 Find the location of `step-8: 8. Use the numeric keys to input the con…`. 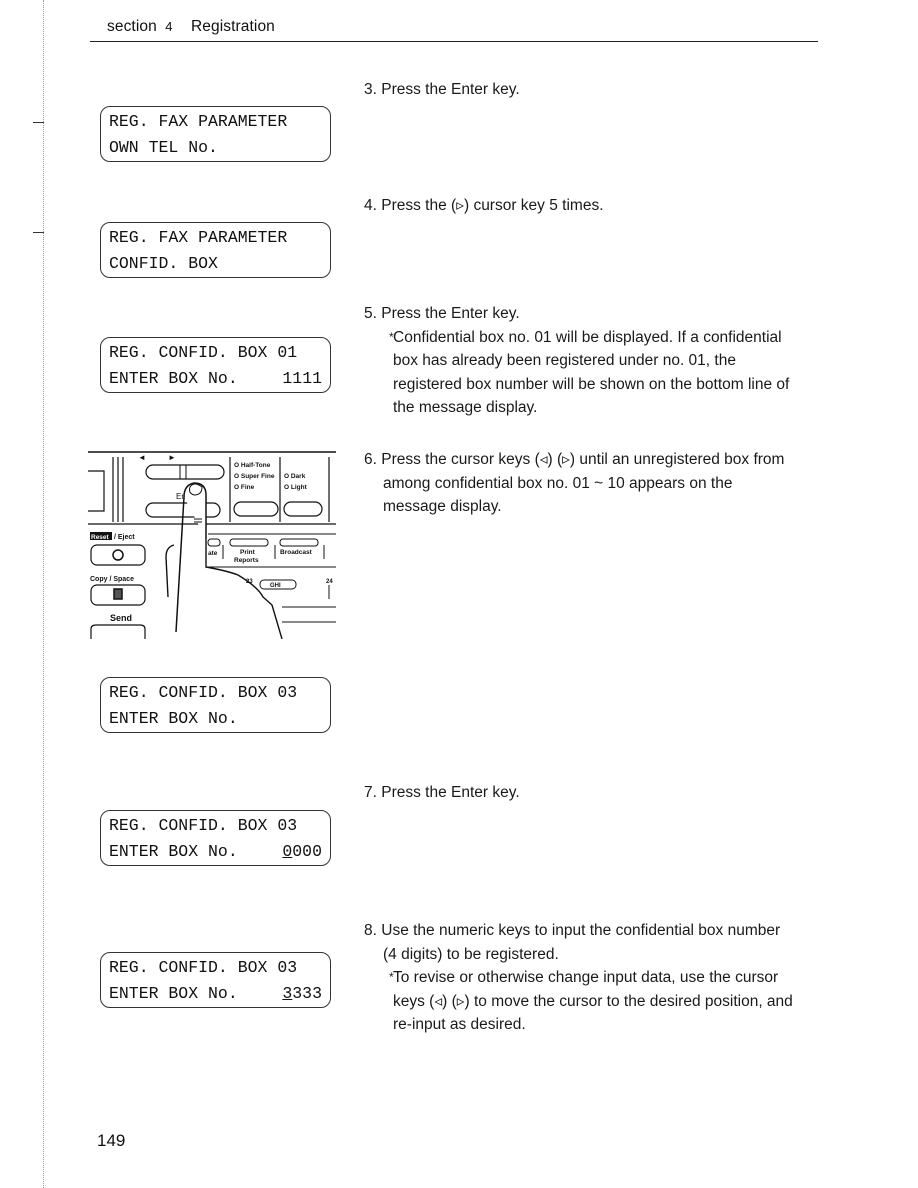

step-8: 8. Use the numeric keys to input the con… is located at coordinates (578, 978).